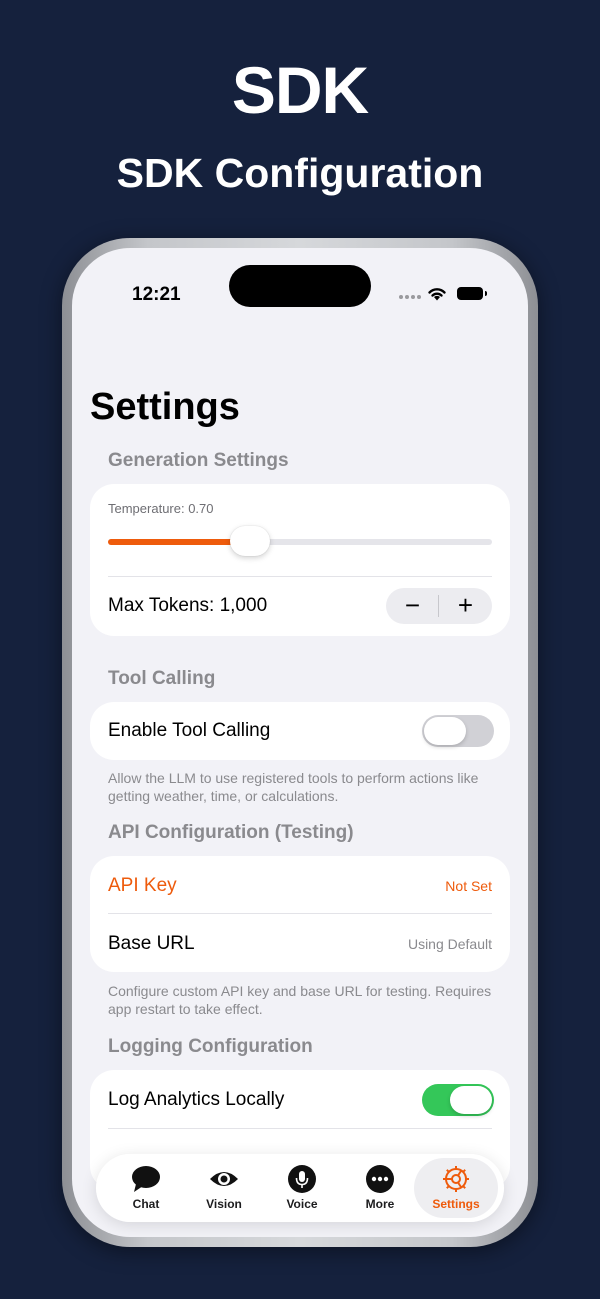 The width and height of the screenshot is (600, 1299). Describe the element at coordinates (231, 832) in the screenshot. I see `api-configuration-header: API Configuration (Testing)` at that location.